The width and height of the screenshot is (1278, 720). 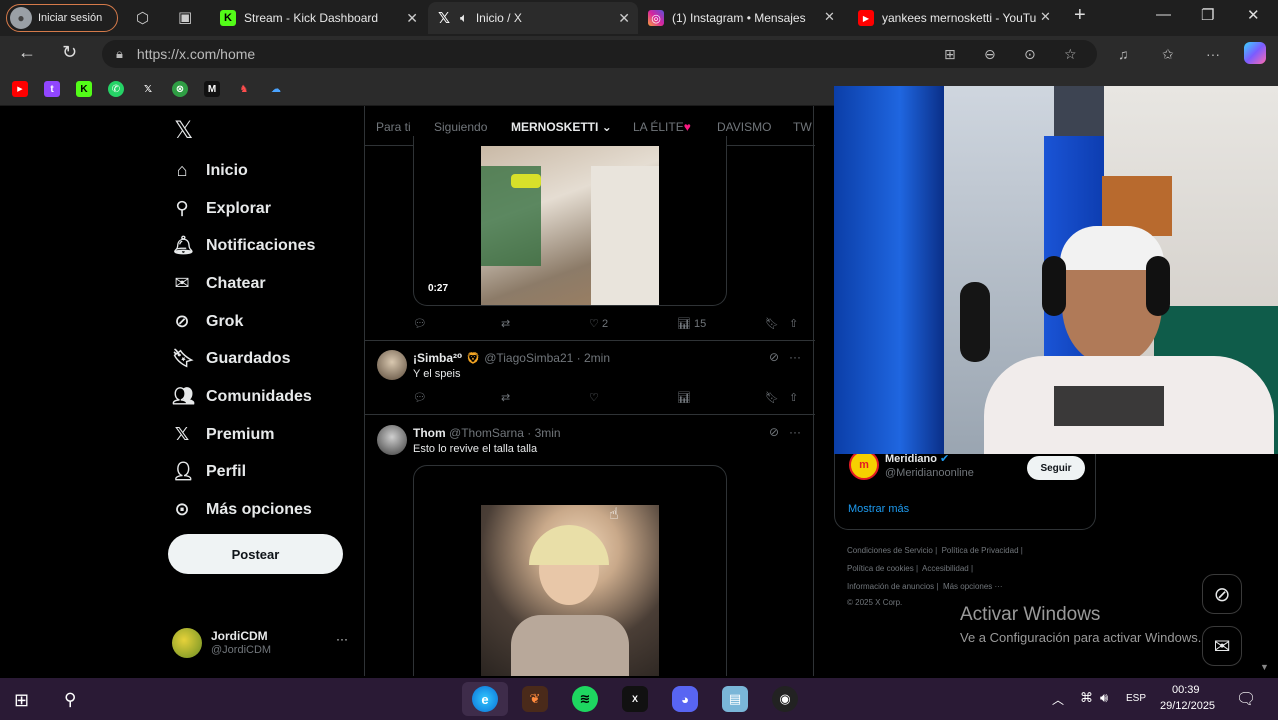 I want to click on sidebar-item-mas-opciones: ⊙ Más opciones, so click(x=241, y=509).